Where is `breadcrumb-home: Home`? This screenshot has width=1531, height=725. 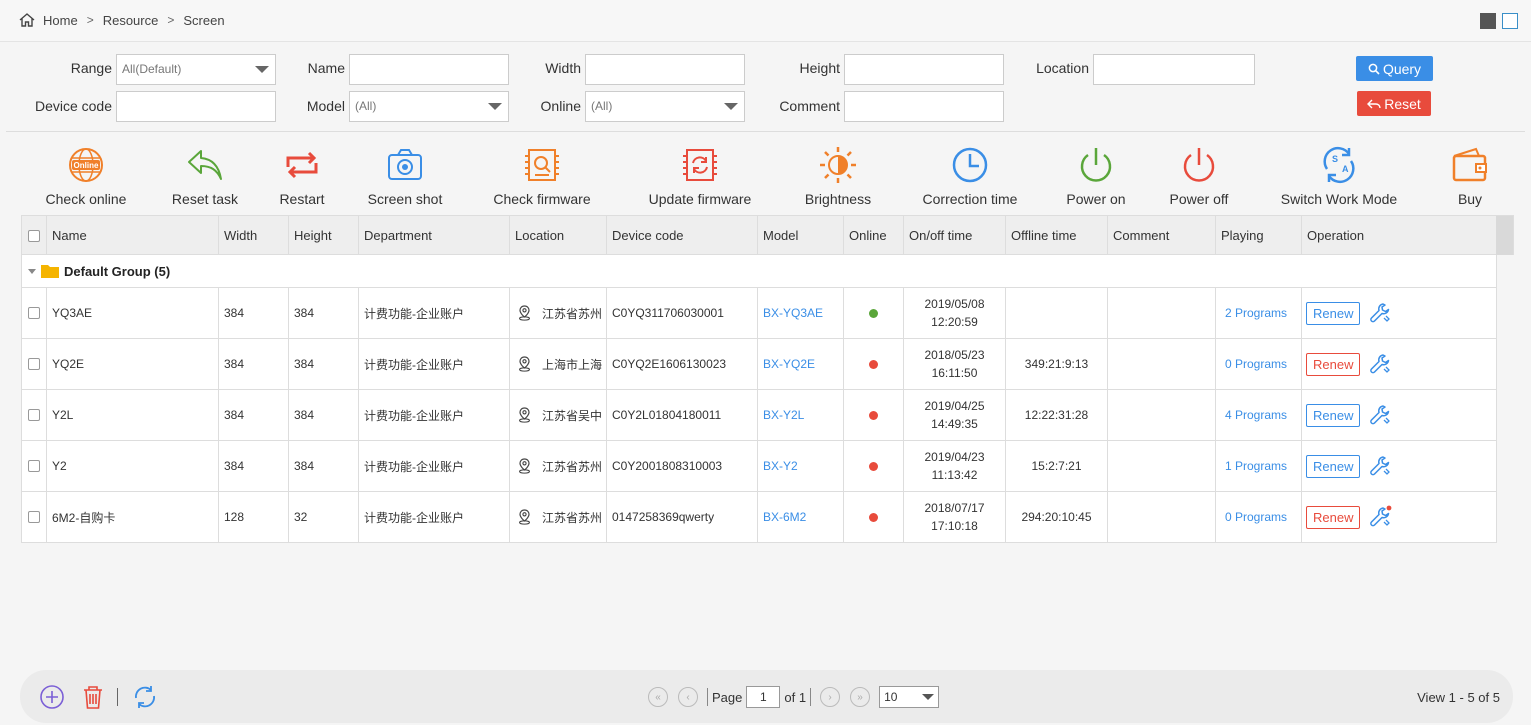
breadcrumb-home: Home is located at coordinates (60, 20).